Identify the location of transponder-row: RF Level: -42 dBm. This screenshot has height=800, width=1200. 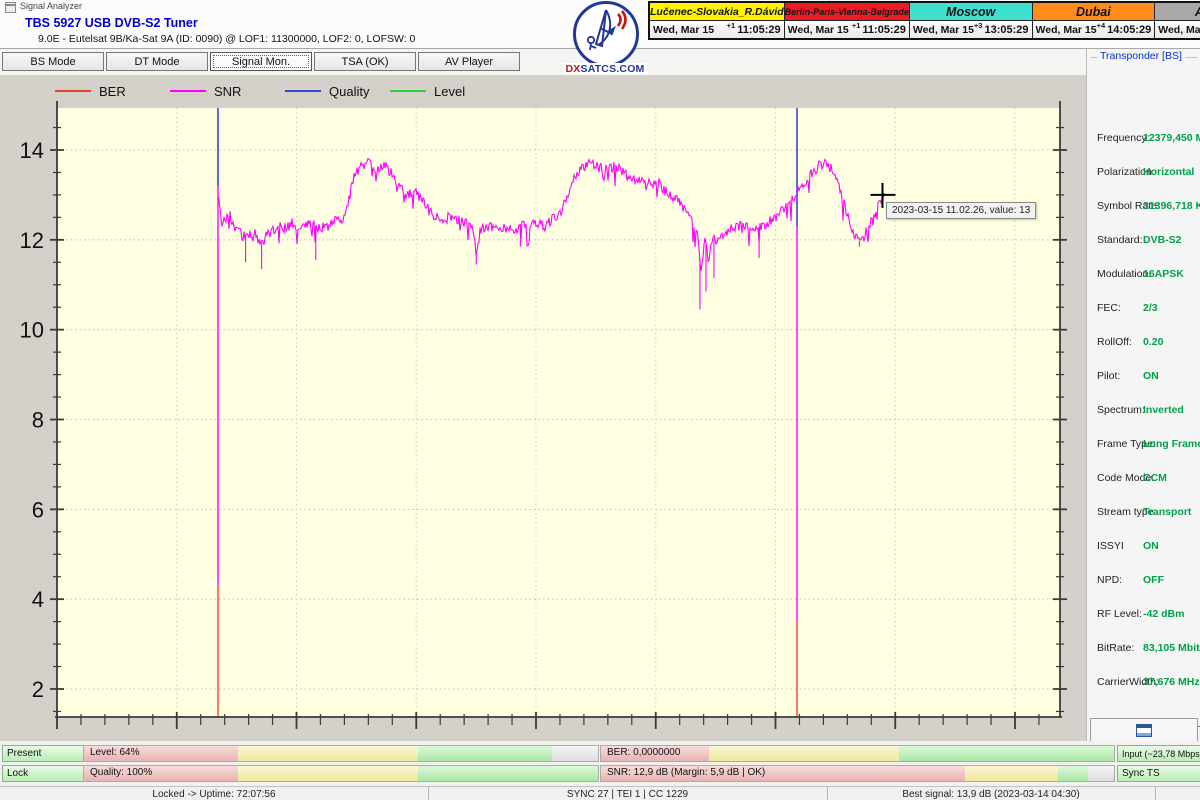
(1145, 615).